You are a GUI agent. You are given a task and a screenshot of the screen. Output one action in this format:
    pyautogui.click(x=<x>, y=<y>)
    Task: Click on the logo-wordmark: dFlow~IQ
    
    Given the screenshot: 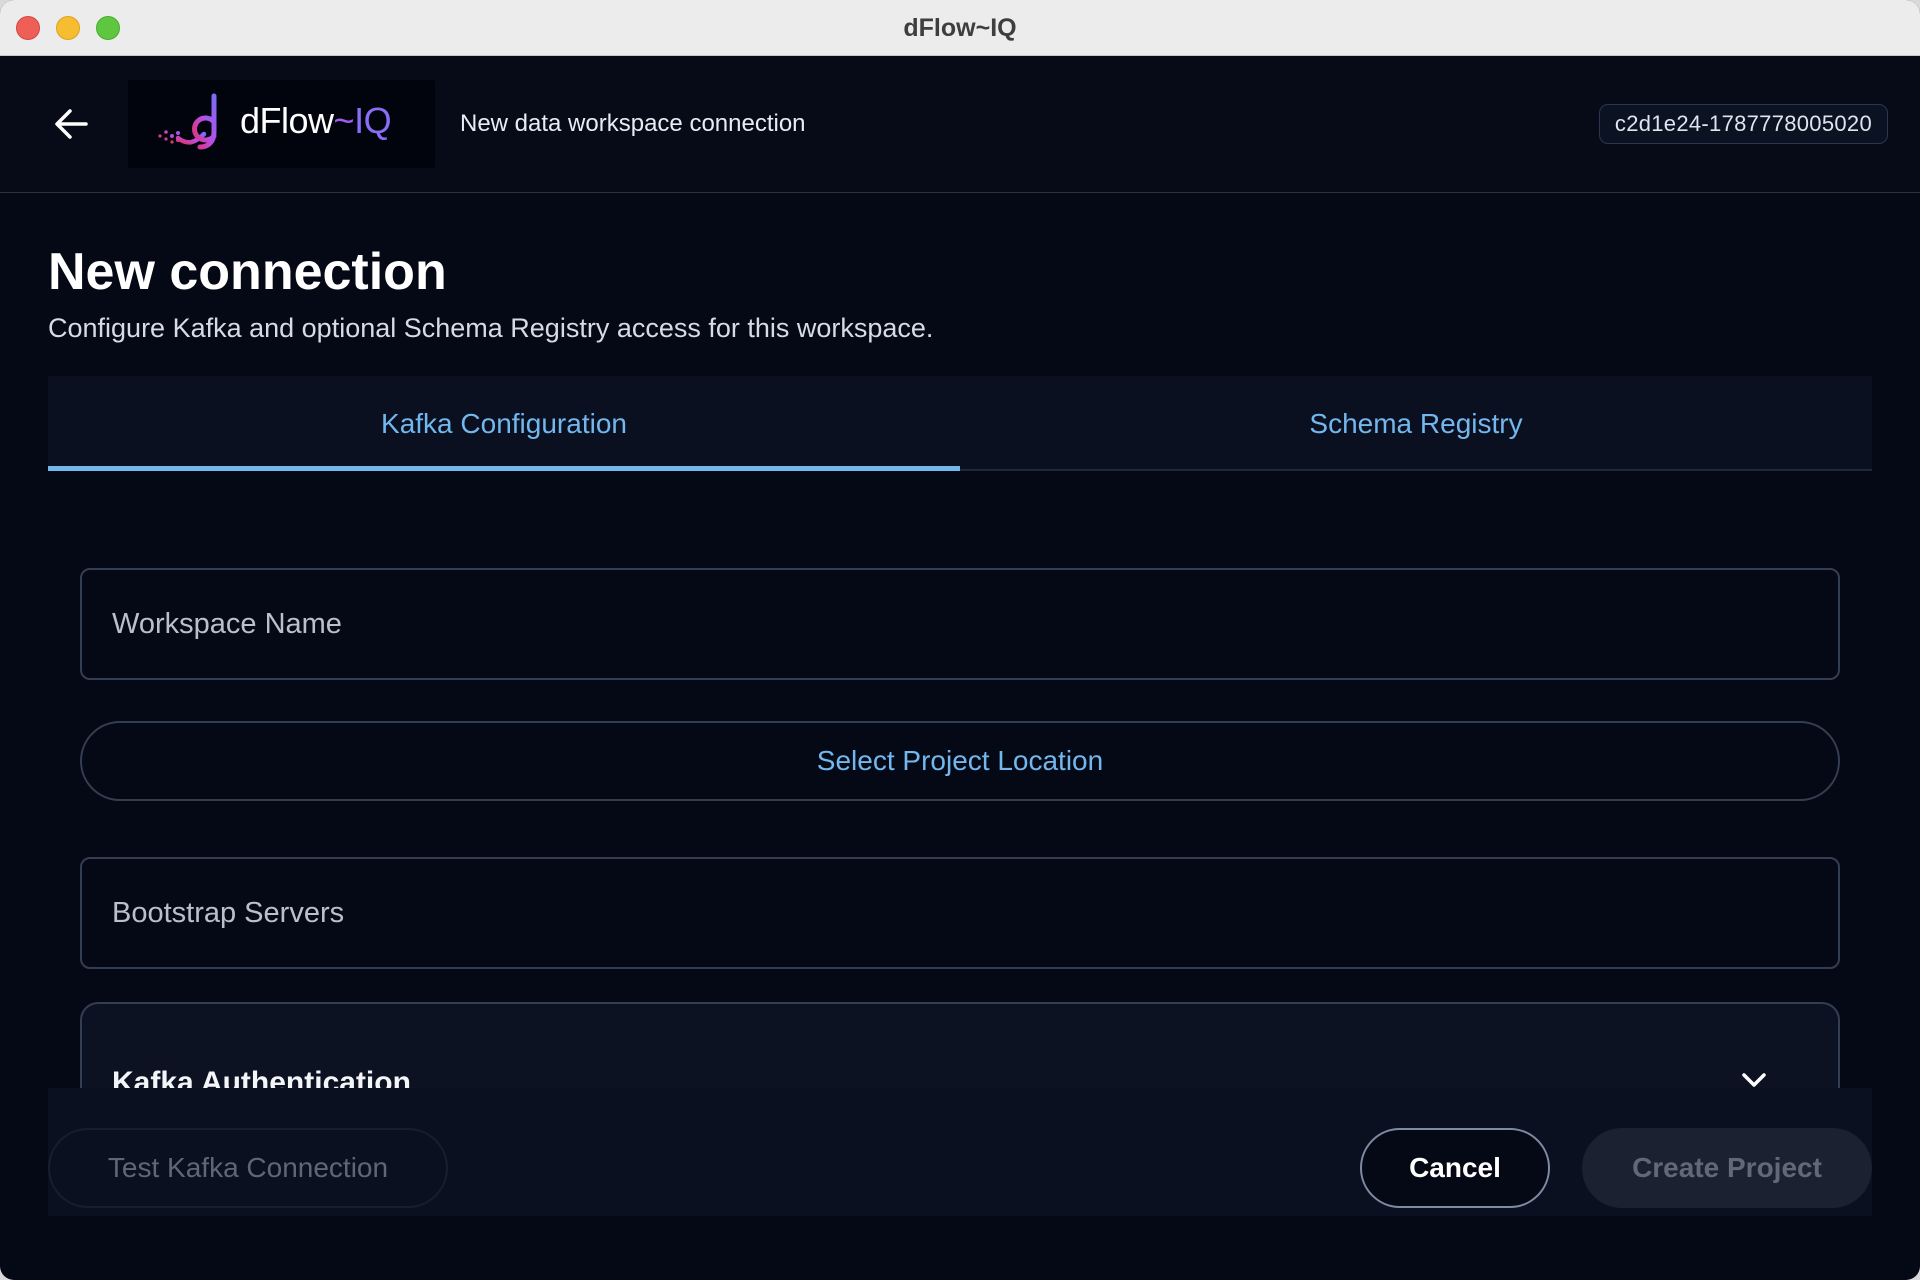 What is the action you would take?
    pyautogui.click(x=316, y=121)
    